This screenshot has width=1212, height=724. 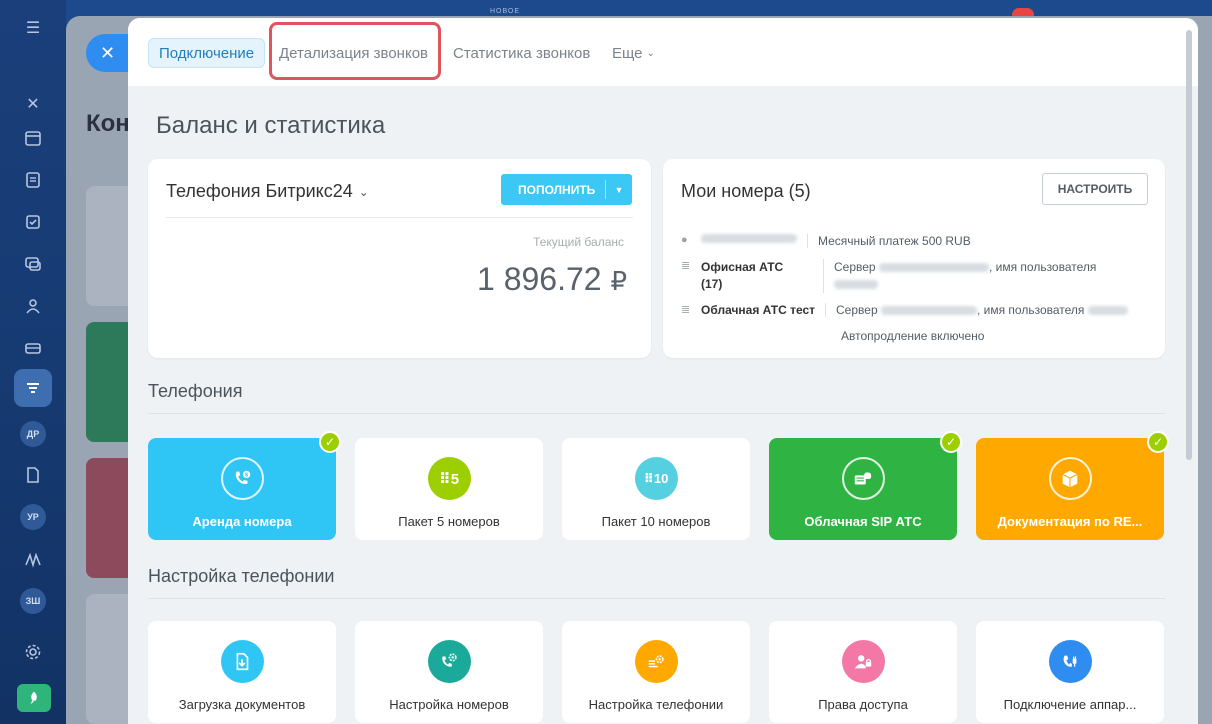 I want to click on office-pbx-name: Офисная АТС (17), so click(x=757, y=276).